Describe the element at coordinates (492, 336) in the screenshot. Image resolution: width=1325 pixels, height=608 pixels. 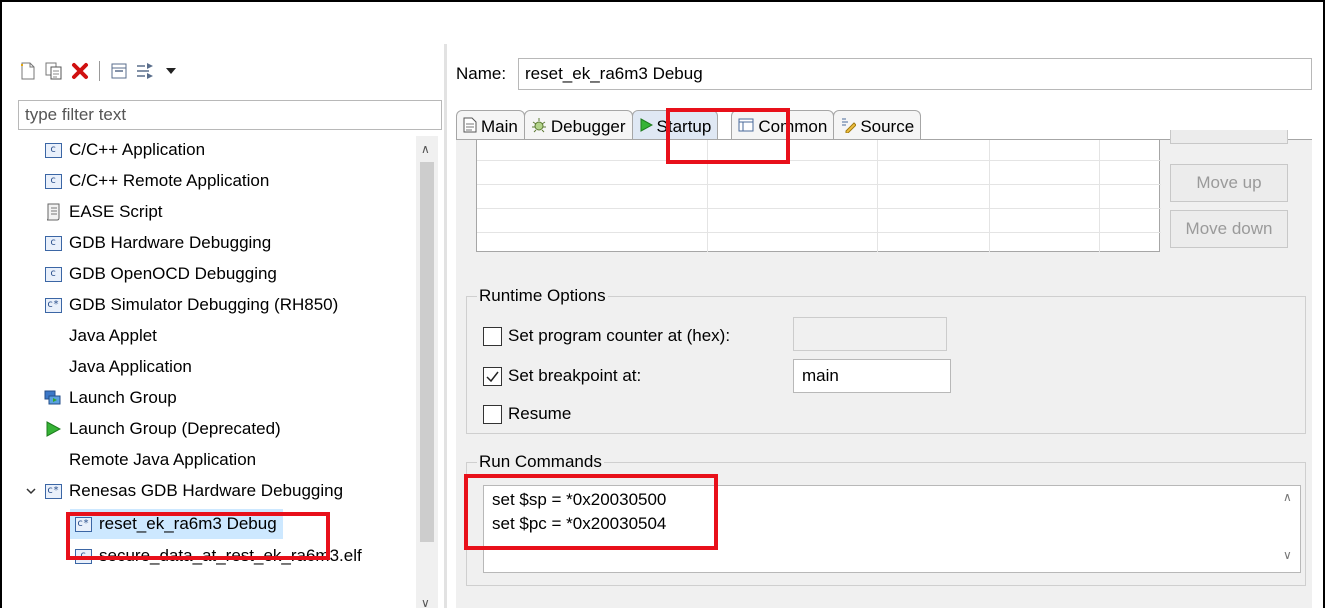
I see `set-pc-checkbox` at that location.